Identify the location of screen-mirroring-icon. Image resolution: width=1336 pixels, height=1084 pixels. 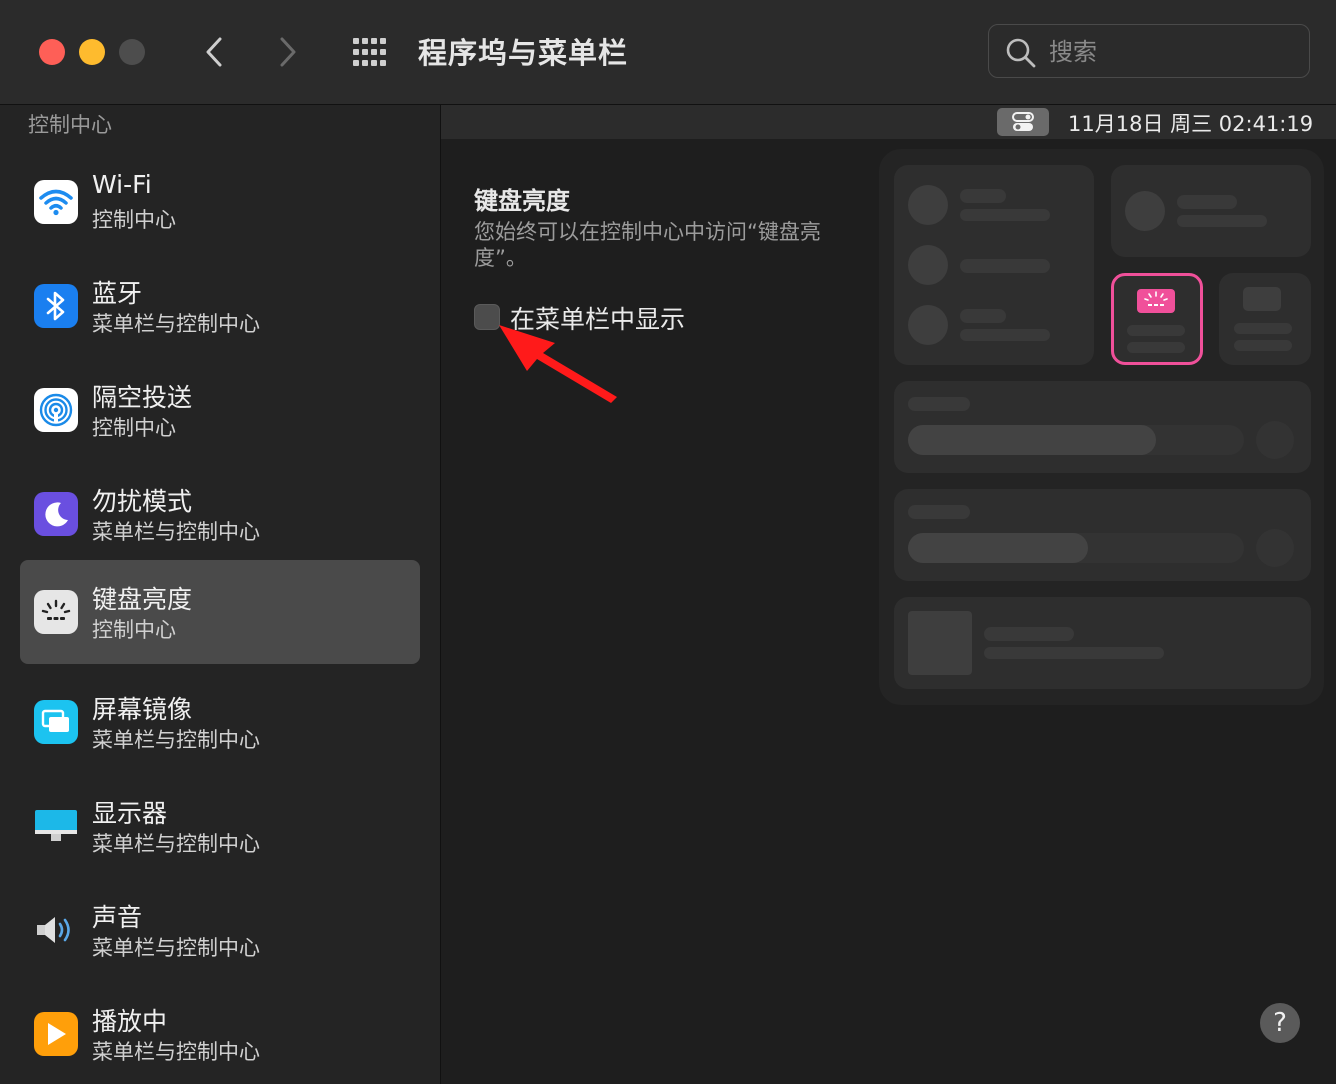
(56, 722).